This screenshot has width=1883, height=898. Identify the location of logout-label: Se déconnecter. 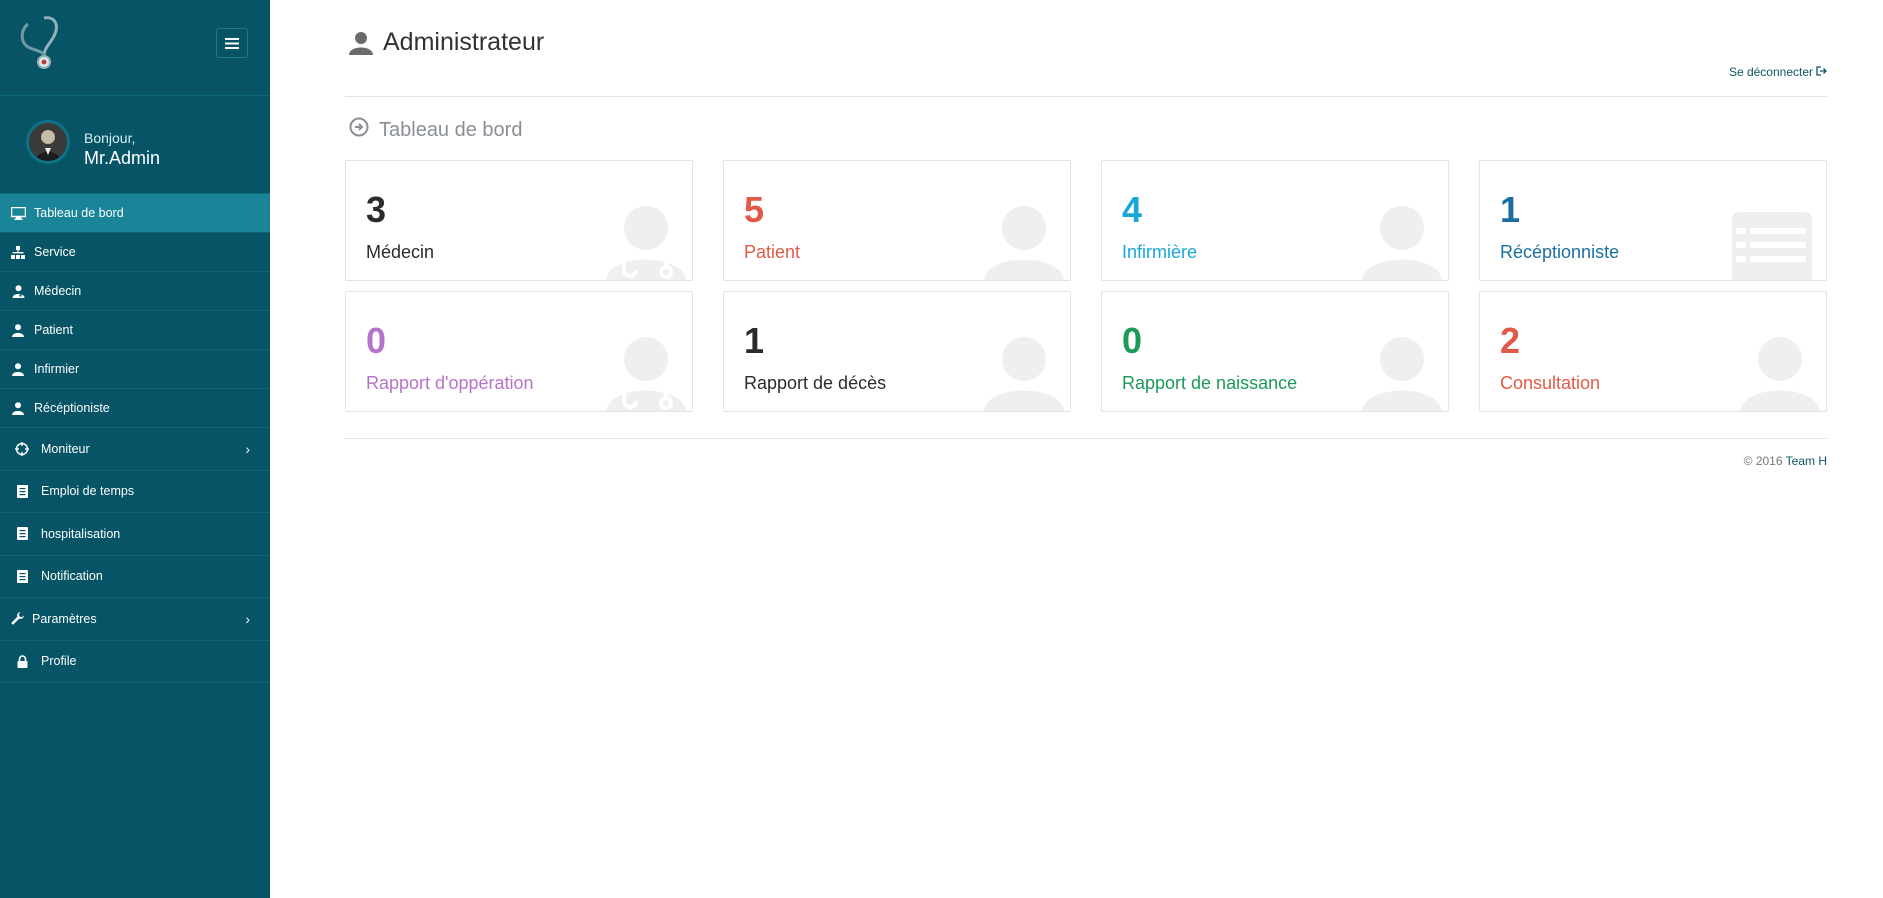
(1770, 72).